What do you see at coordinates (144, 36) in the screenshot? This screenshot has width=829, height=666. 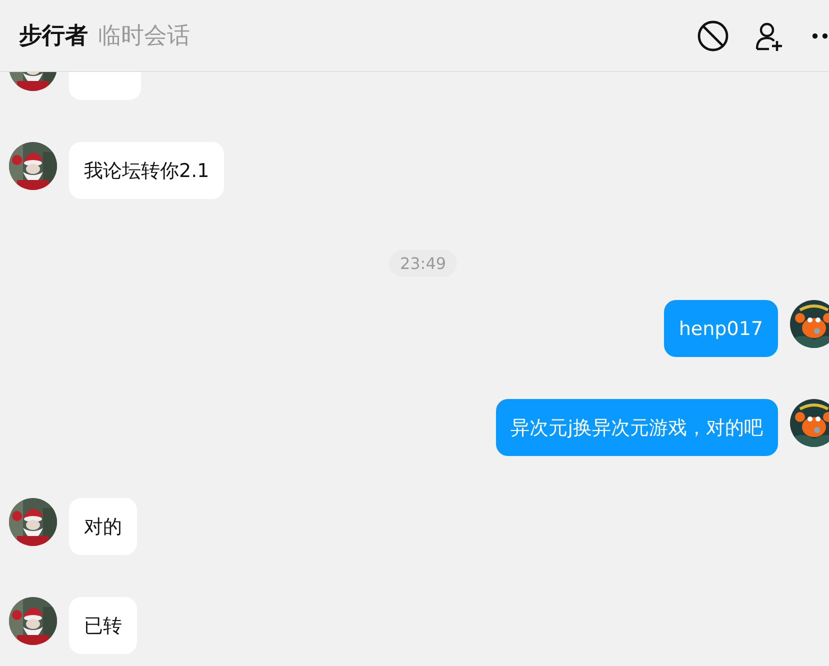 I see `chat-subtitle: 临时会话` at bounding box center [144, 36].